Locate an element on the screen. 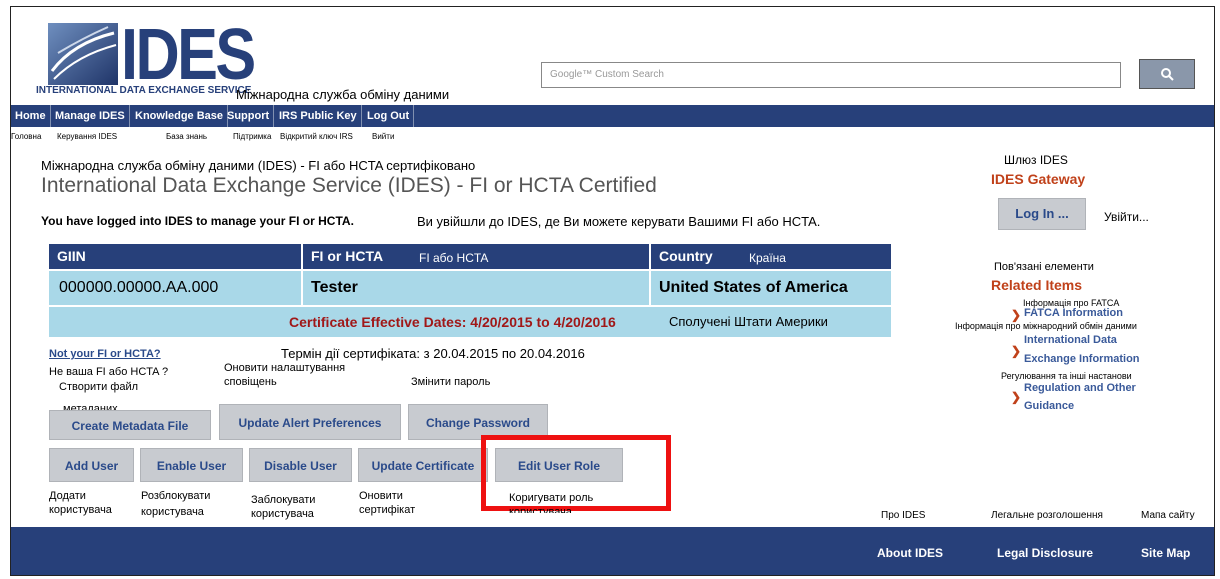 Image resolution: width=1220 pixels, height=579 pixels. nav-support-ua: Підтримка is located at coordinates (252, 136).